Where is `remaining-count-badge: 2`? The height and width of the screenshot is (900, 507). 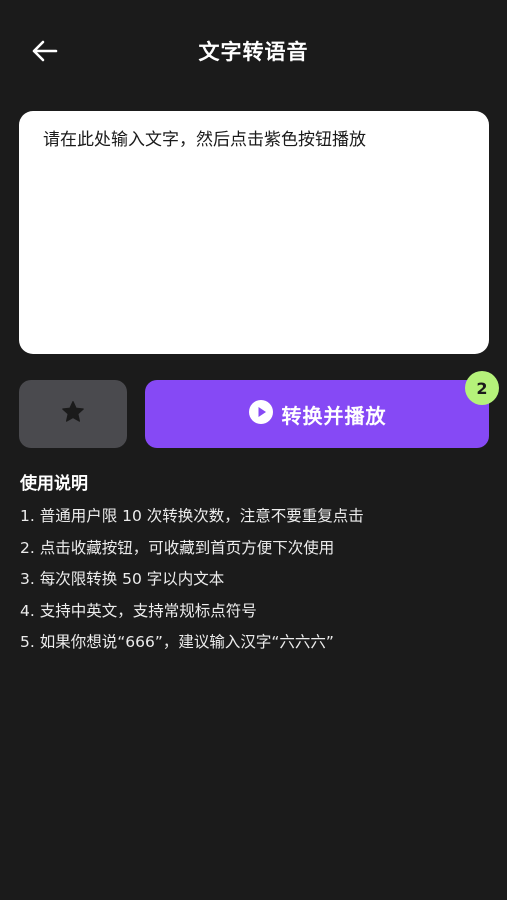
remaining-count-badge: 2 is located at coordinates (482, 388).